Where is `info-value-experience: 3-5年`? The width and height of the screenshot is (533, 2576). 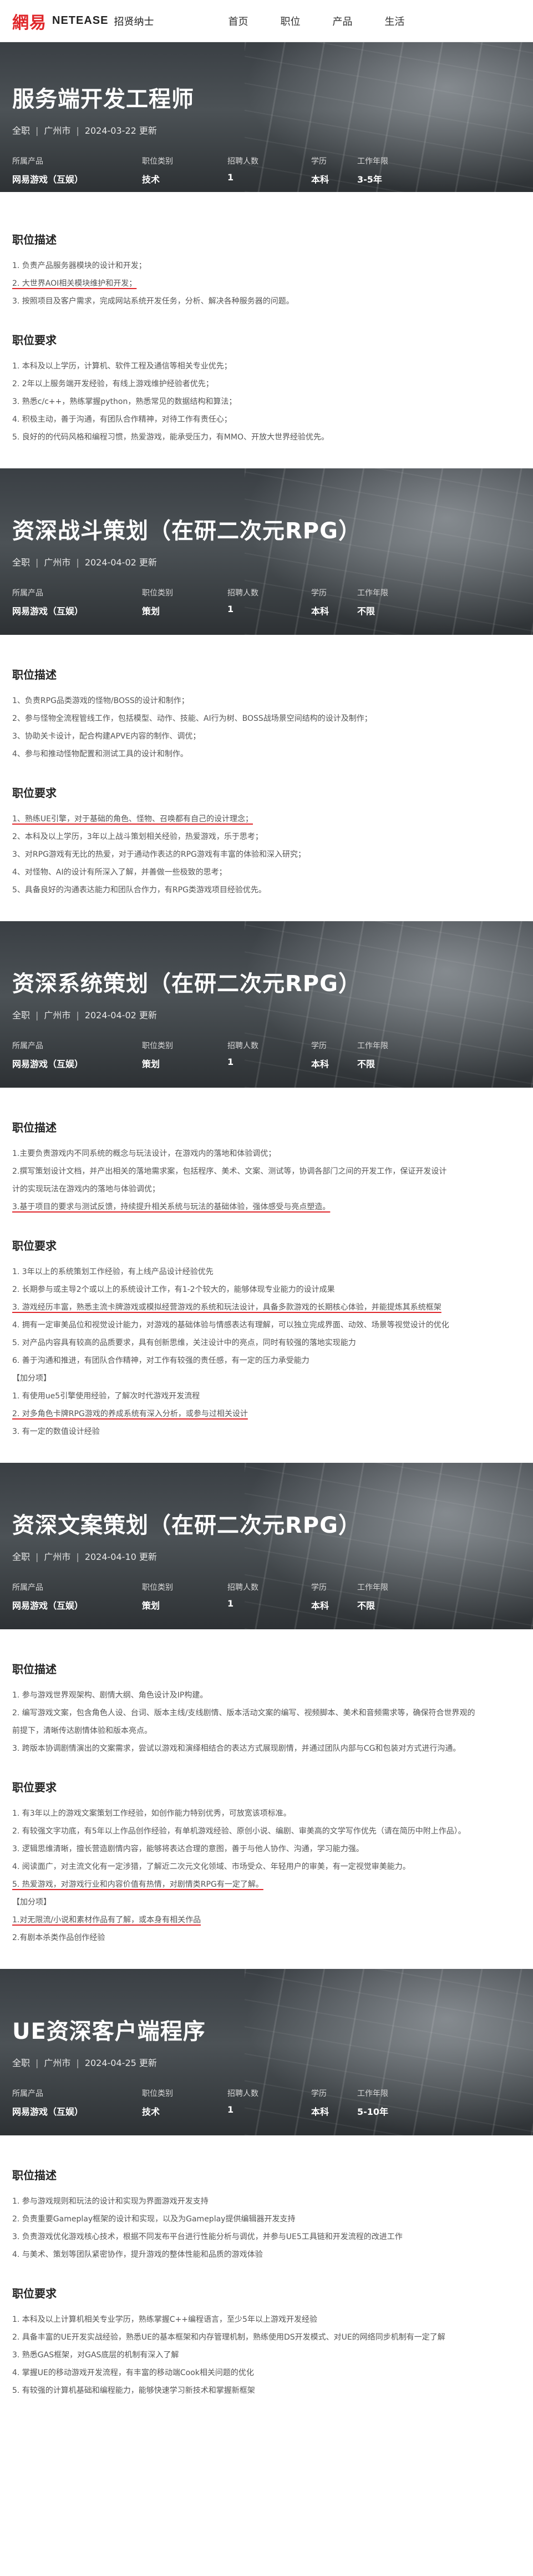 info-value-experience: 3-5年 is located at coordinates (369, 179).